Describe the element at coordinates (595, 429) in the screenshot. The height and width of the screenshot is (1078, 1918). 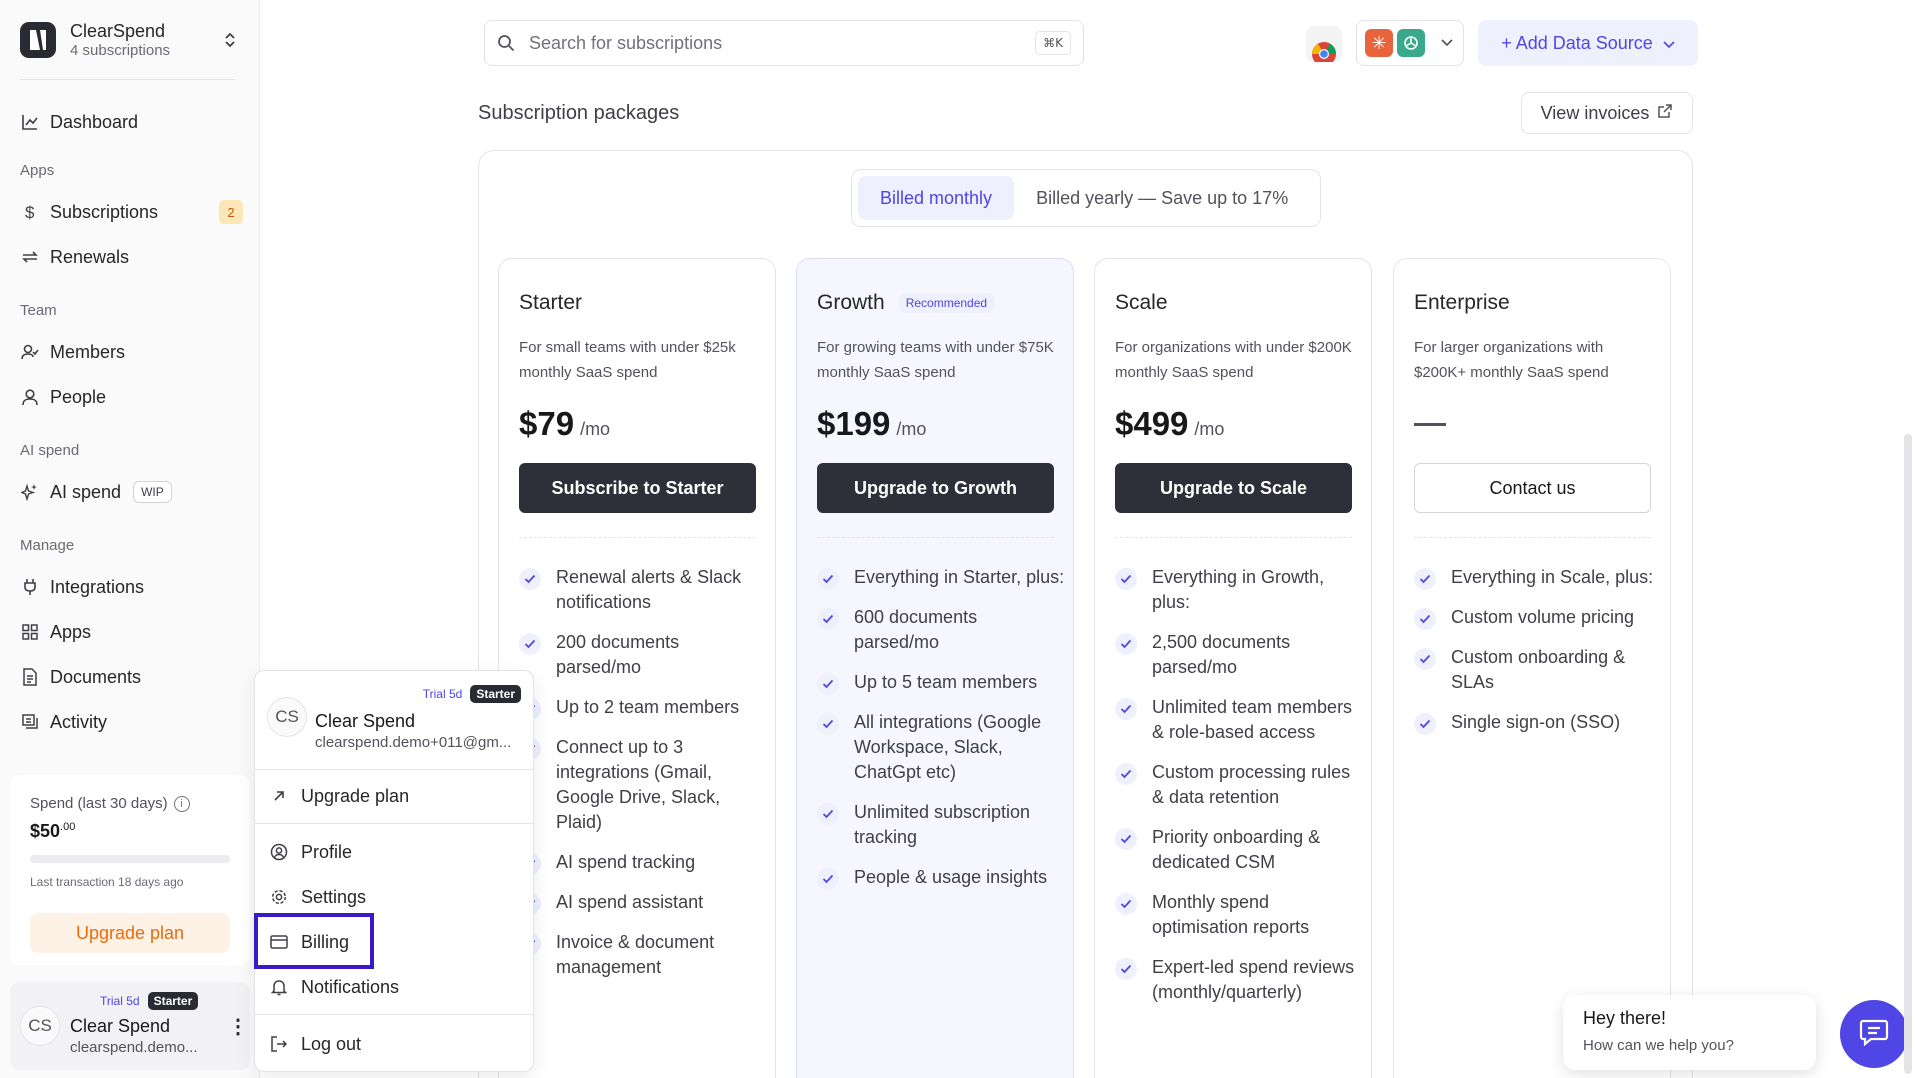
I see `plan-price-period: /mo` at that location.